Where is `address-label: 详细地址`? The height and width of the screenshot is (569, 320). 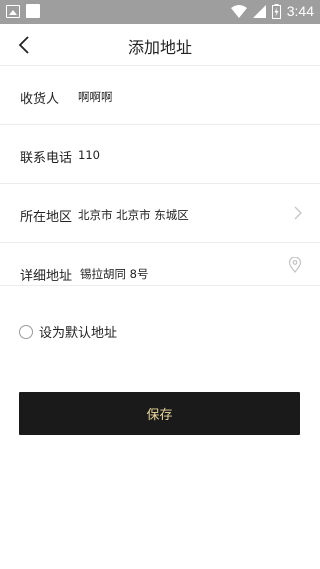 address-label: 详细地址 is located at coordinates (46, 276).